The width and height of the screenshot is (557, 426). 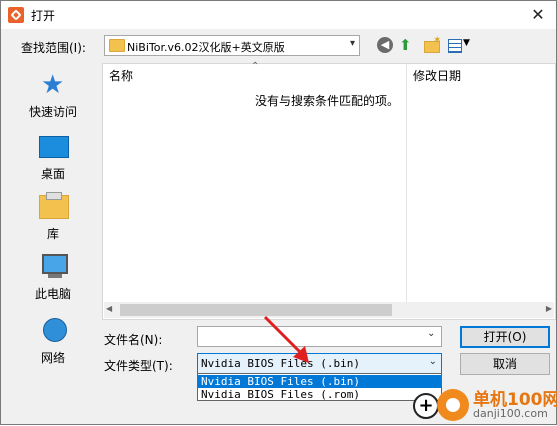 I want to click on app-icon, so click(x=16, y=15).